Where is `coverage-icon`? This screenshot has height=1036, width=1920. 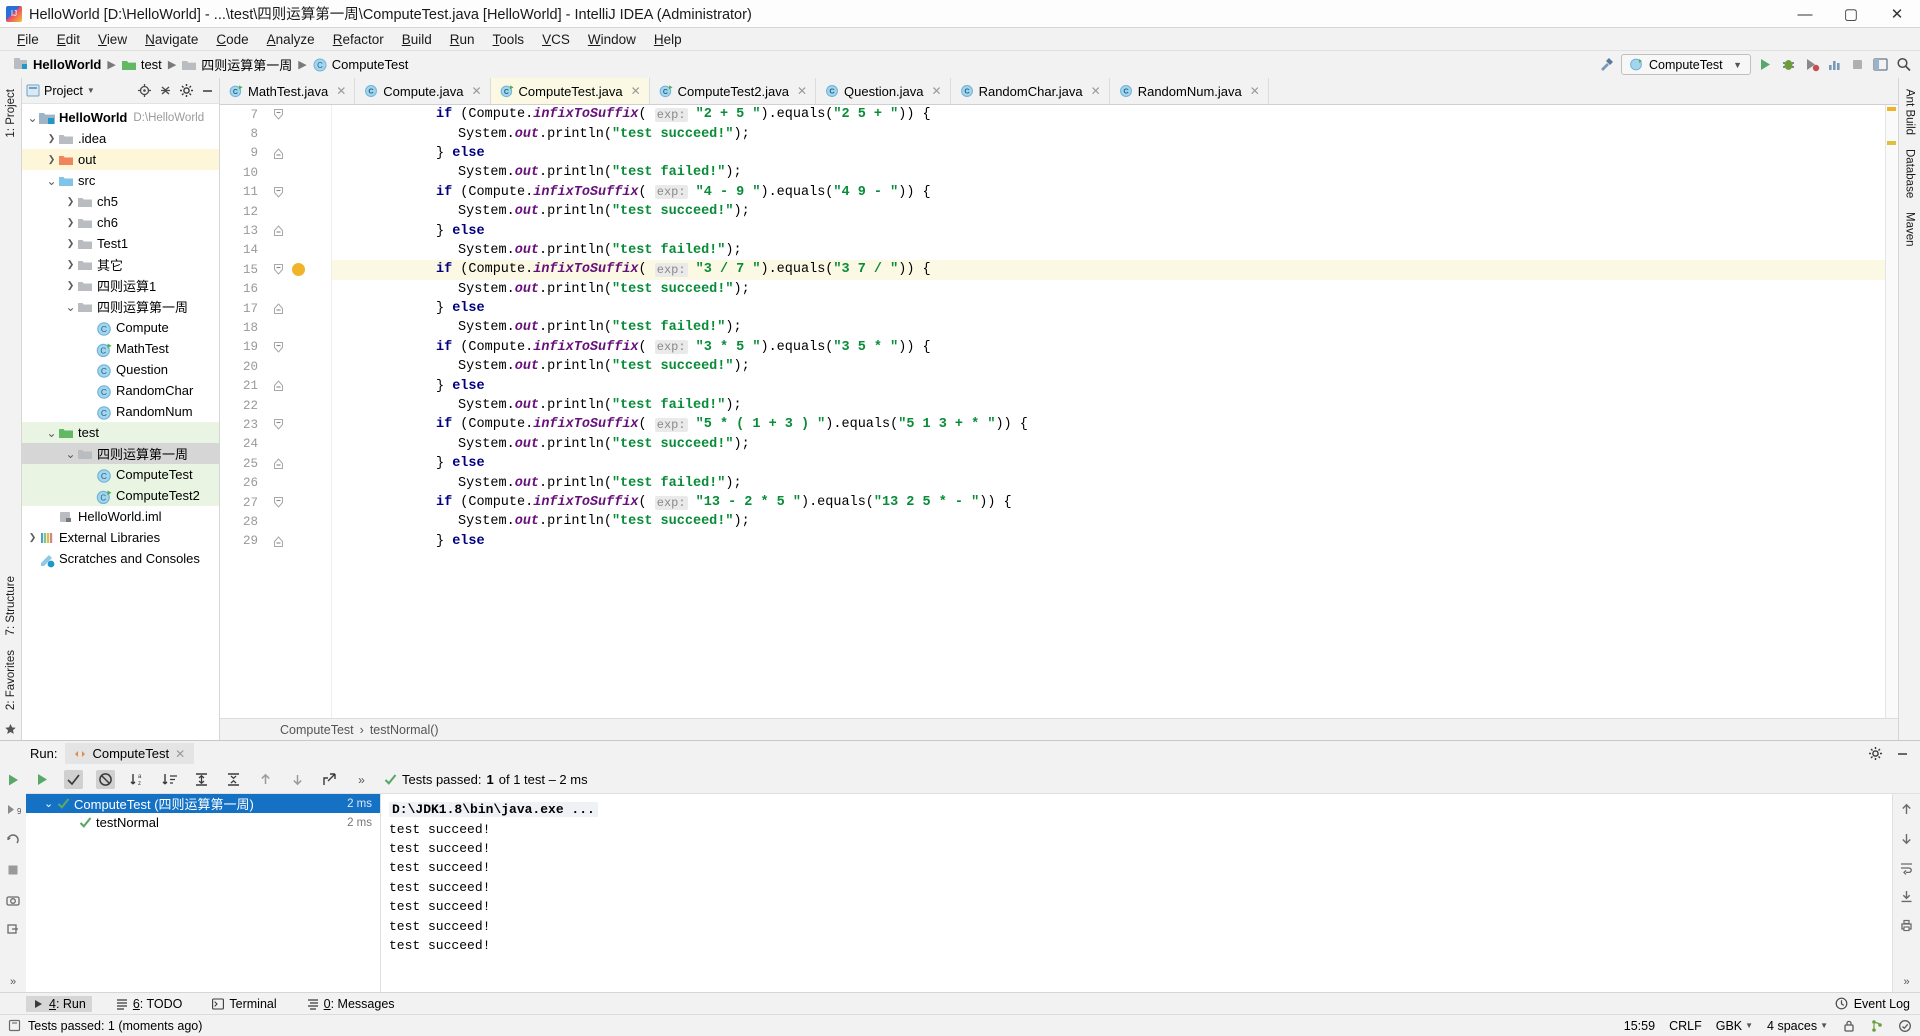 coverage-icon is located at coordinates (1811, 64).